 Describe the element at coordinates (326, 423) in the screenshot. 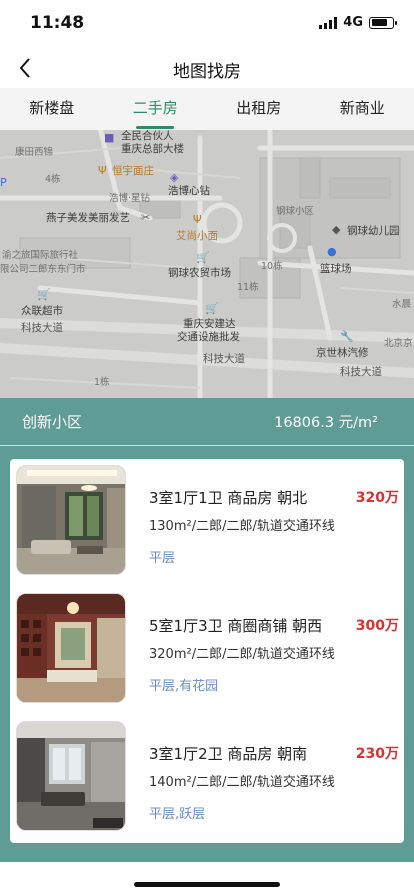

I see `community-avg-price: 16806.3 元/m²` at that location.